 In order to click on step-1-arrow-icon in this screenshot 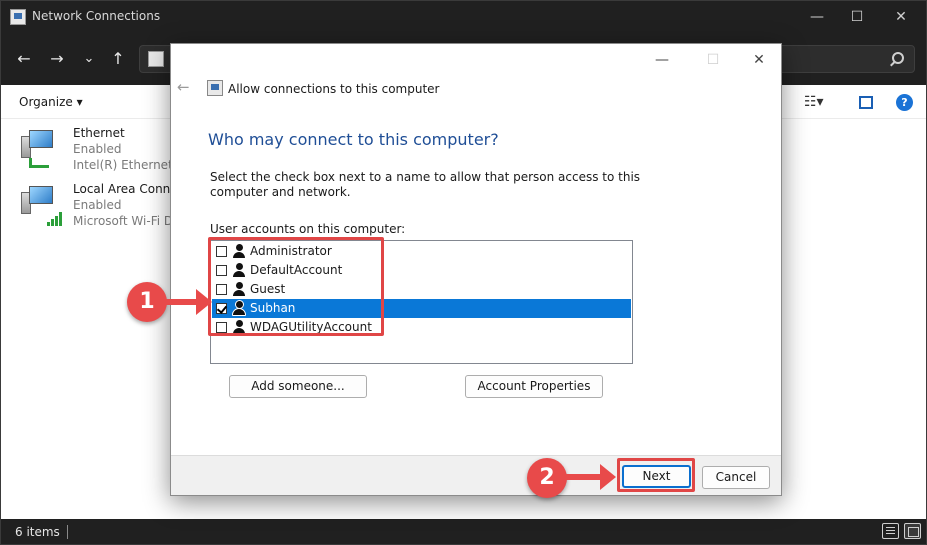, I will do `click(189, 302)`.